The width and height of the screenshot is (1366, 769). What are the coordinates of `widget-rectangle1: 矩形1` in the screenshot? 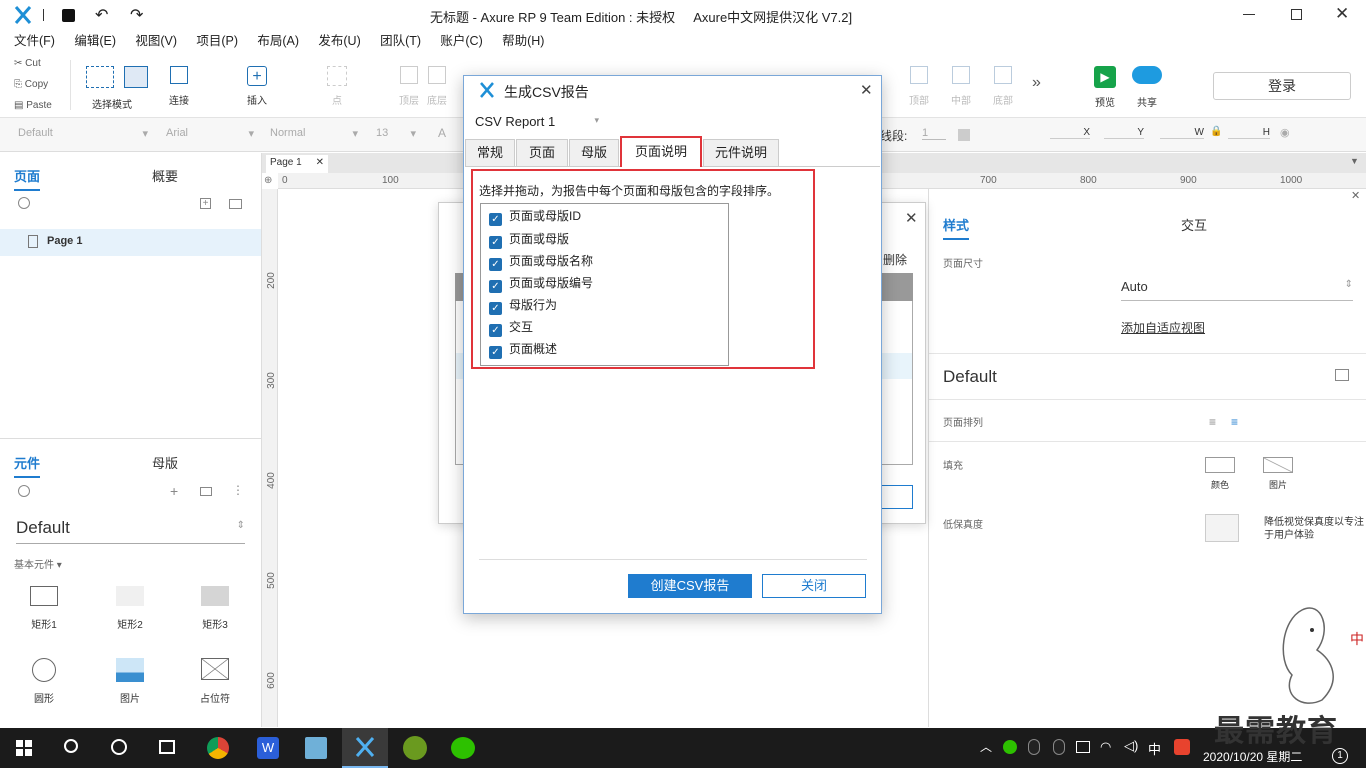 It's located at (44, 608).